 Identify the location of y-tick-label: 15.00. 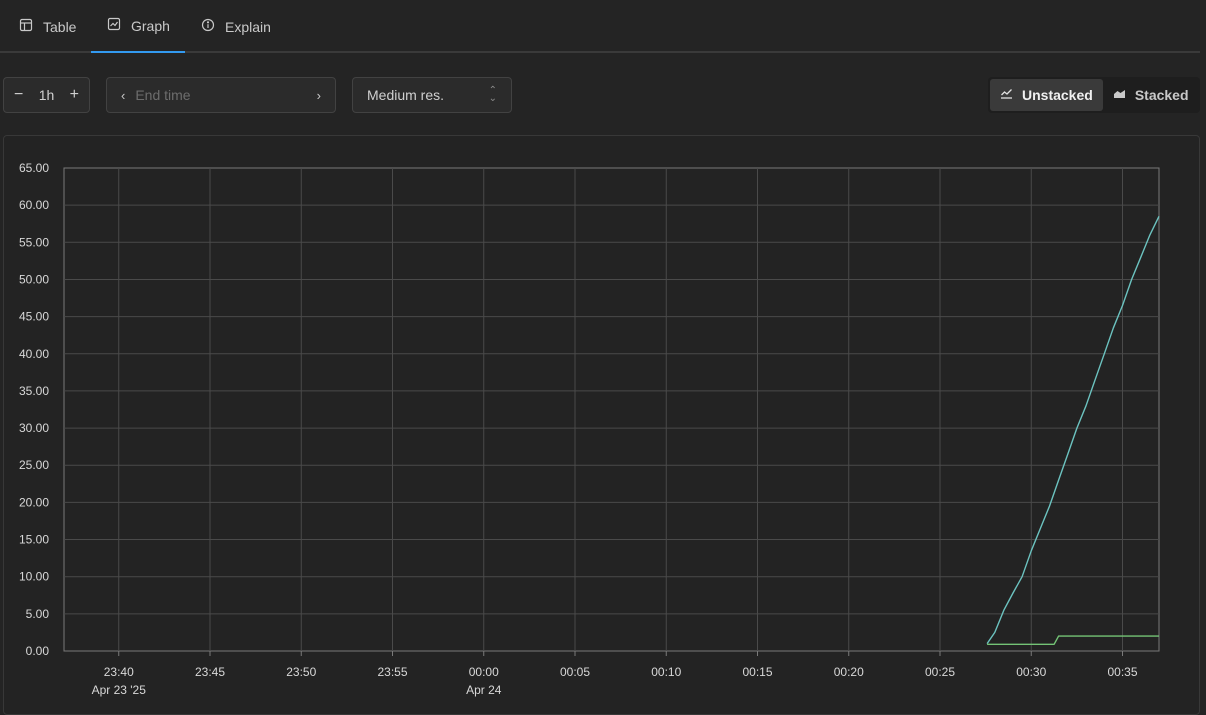
(34, 540).